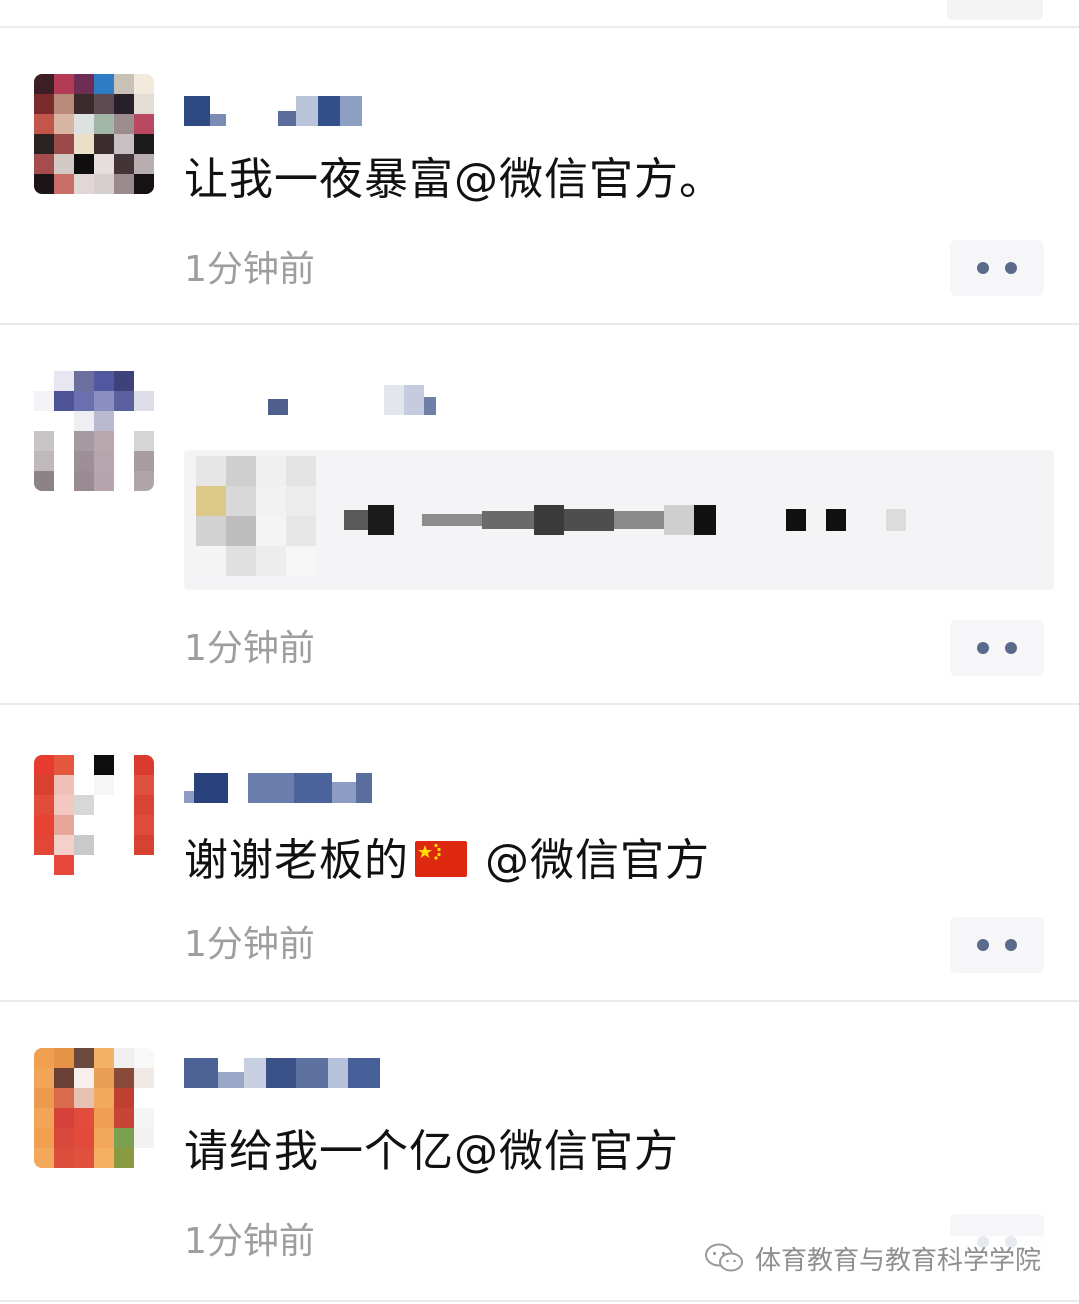 This screenshot has width=1079, height=1304. What do you see at coordinates (256, 516) in the screenshot?
I see `shared-thumbnail` at bounding box center [256, 516].